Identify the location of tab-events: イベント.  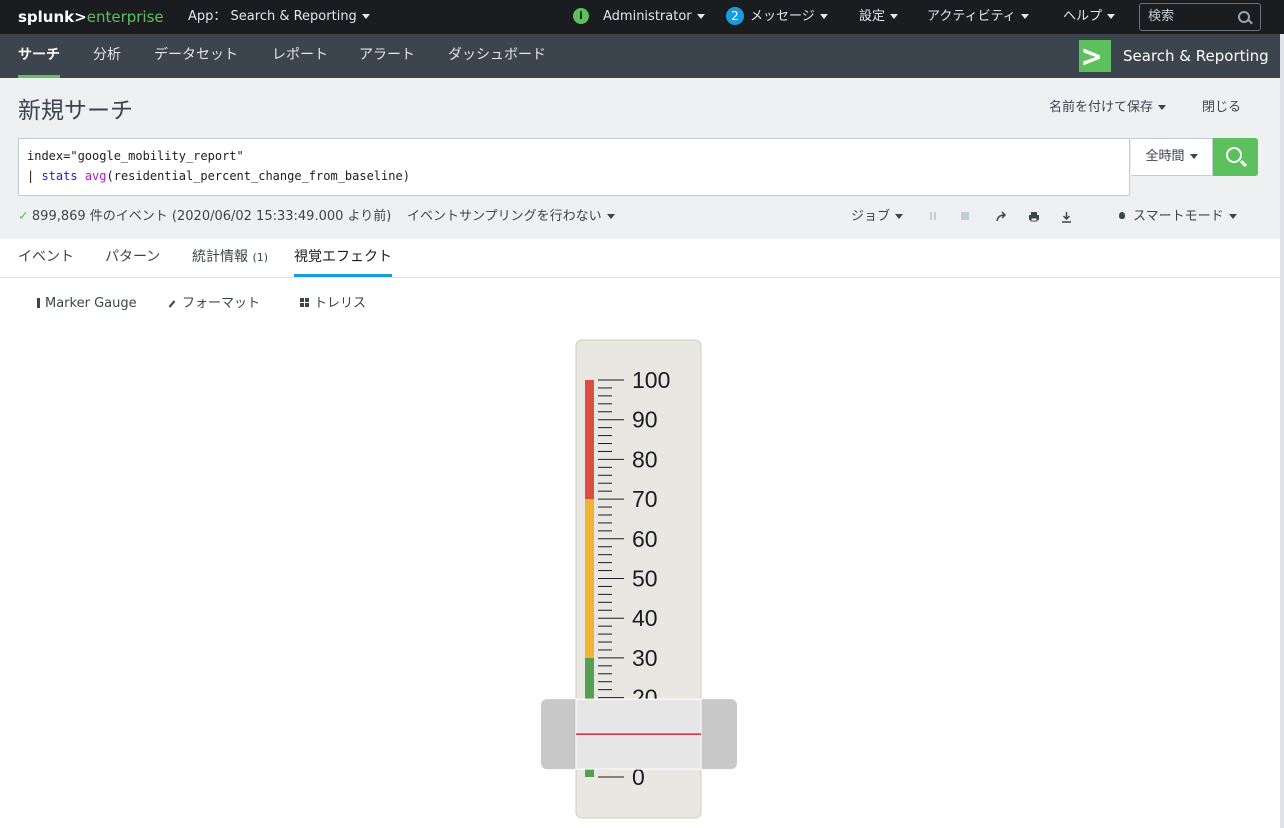
(46, 257).